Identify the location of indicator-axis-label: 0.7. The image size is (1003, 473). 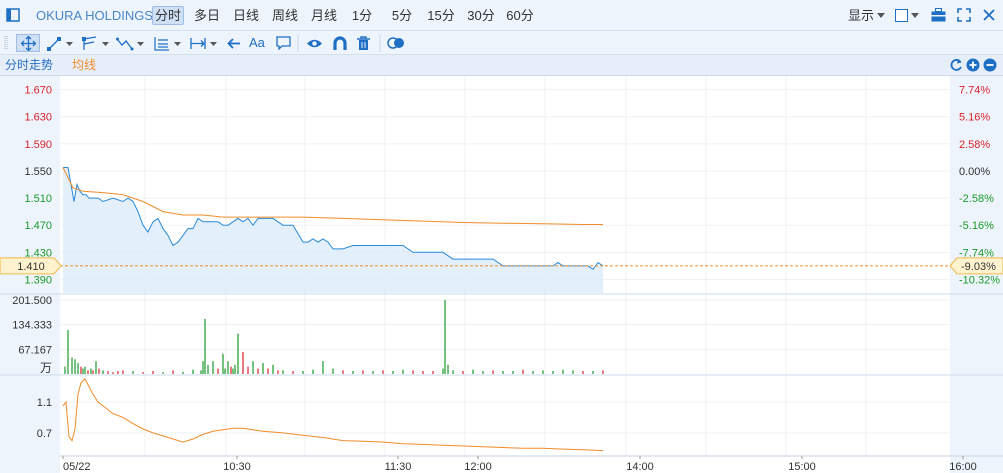
(44, 434).